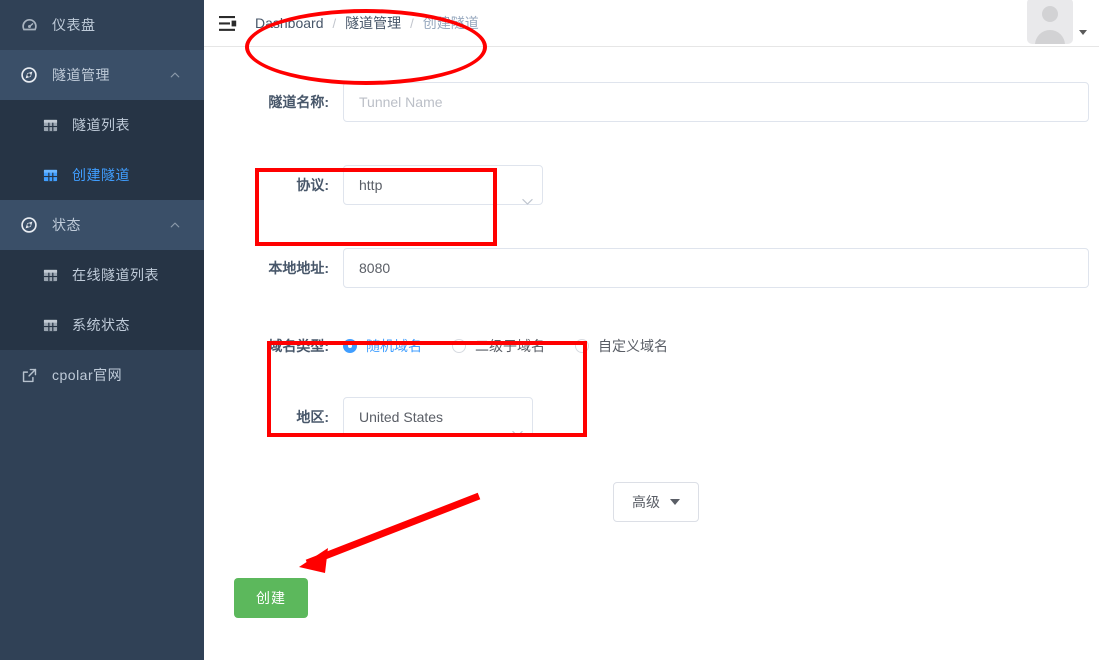 This screenshot has width=1099, height=660. I want to click on radio-custom-domain: 自定义域名, so click(621, 346).